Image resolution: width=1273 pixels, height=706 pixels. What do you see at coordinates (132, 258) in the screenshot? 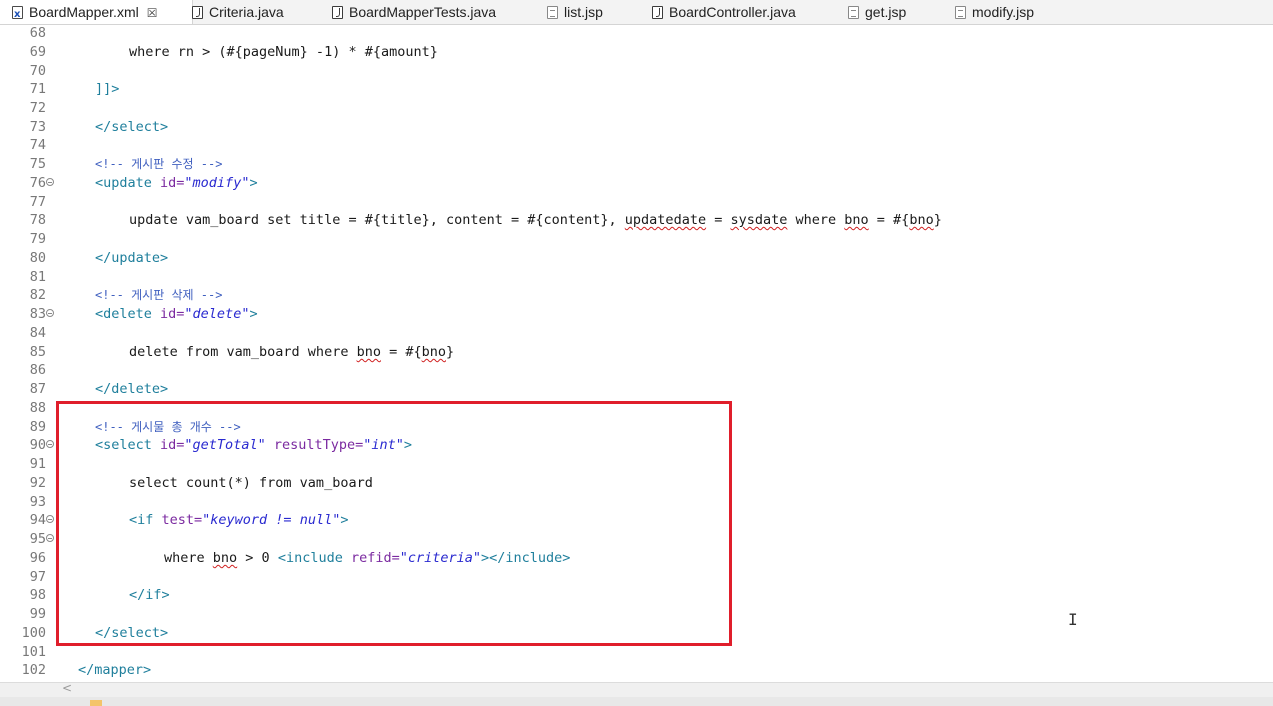
I see `code-text: </update>` at bounding box center [132, 258].